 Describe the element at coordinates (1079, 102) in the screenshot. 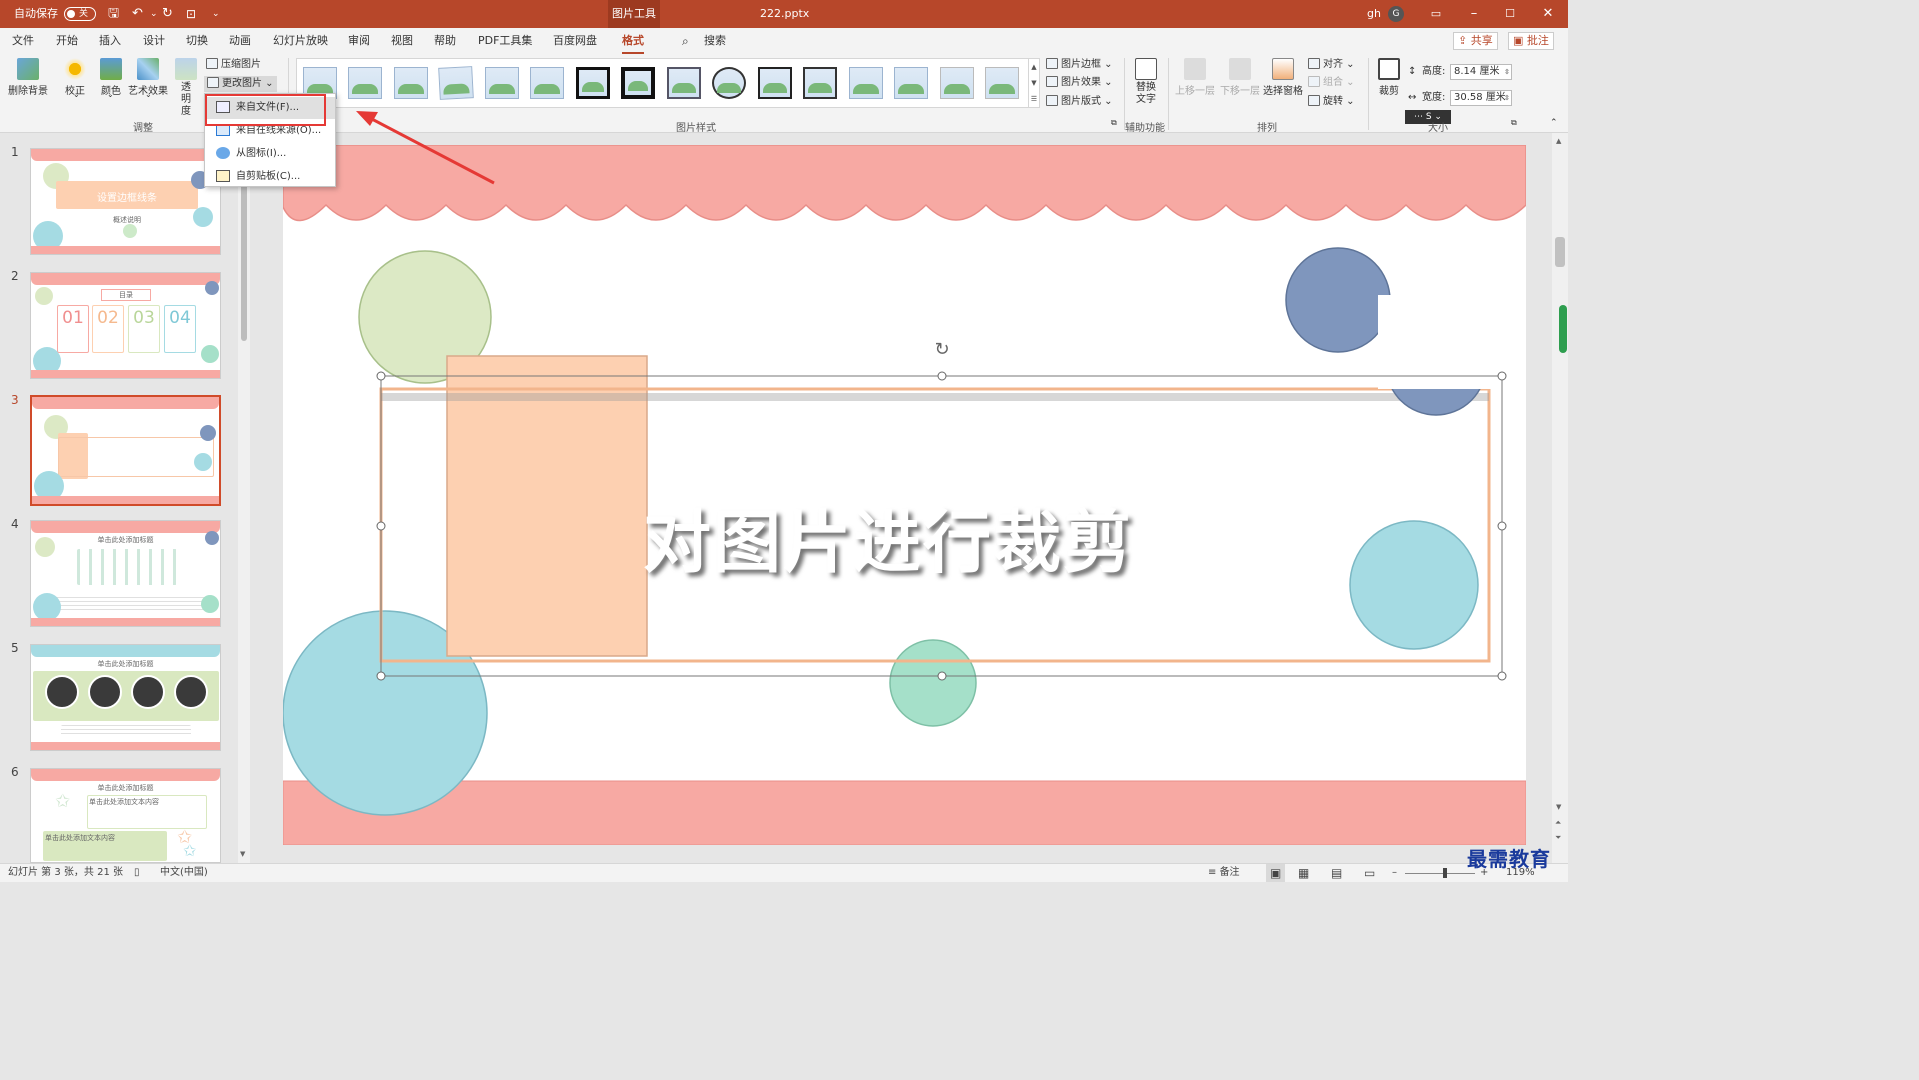

I see `picture-layout-button: 图片版式 ⌄` at that location.